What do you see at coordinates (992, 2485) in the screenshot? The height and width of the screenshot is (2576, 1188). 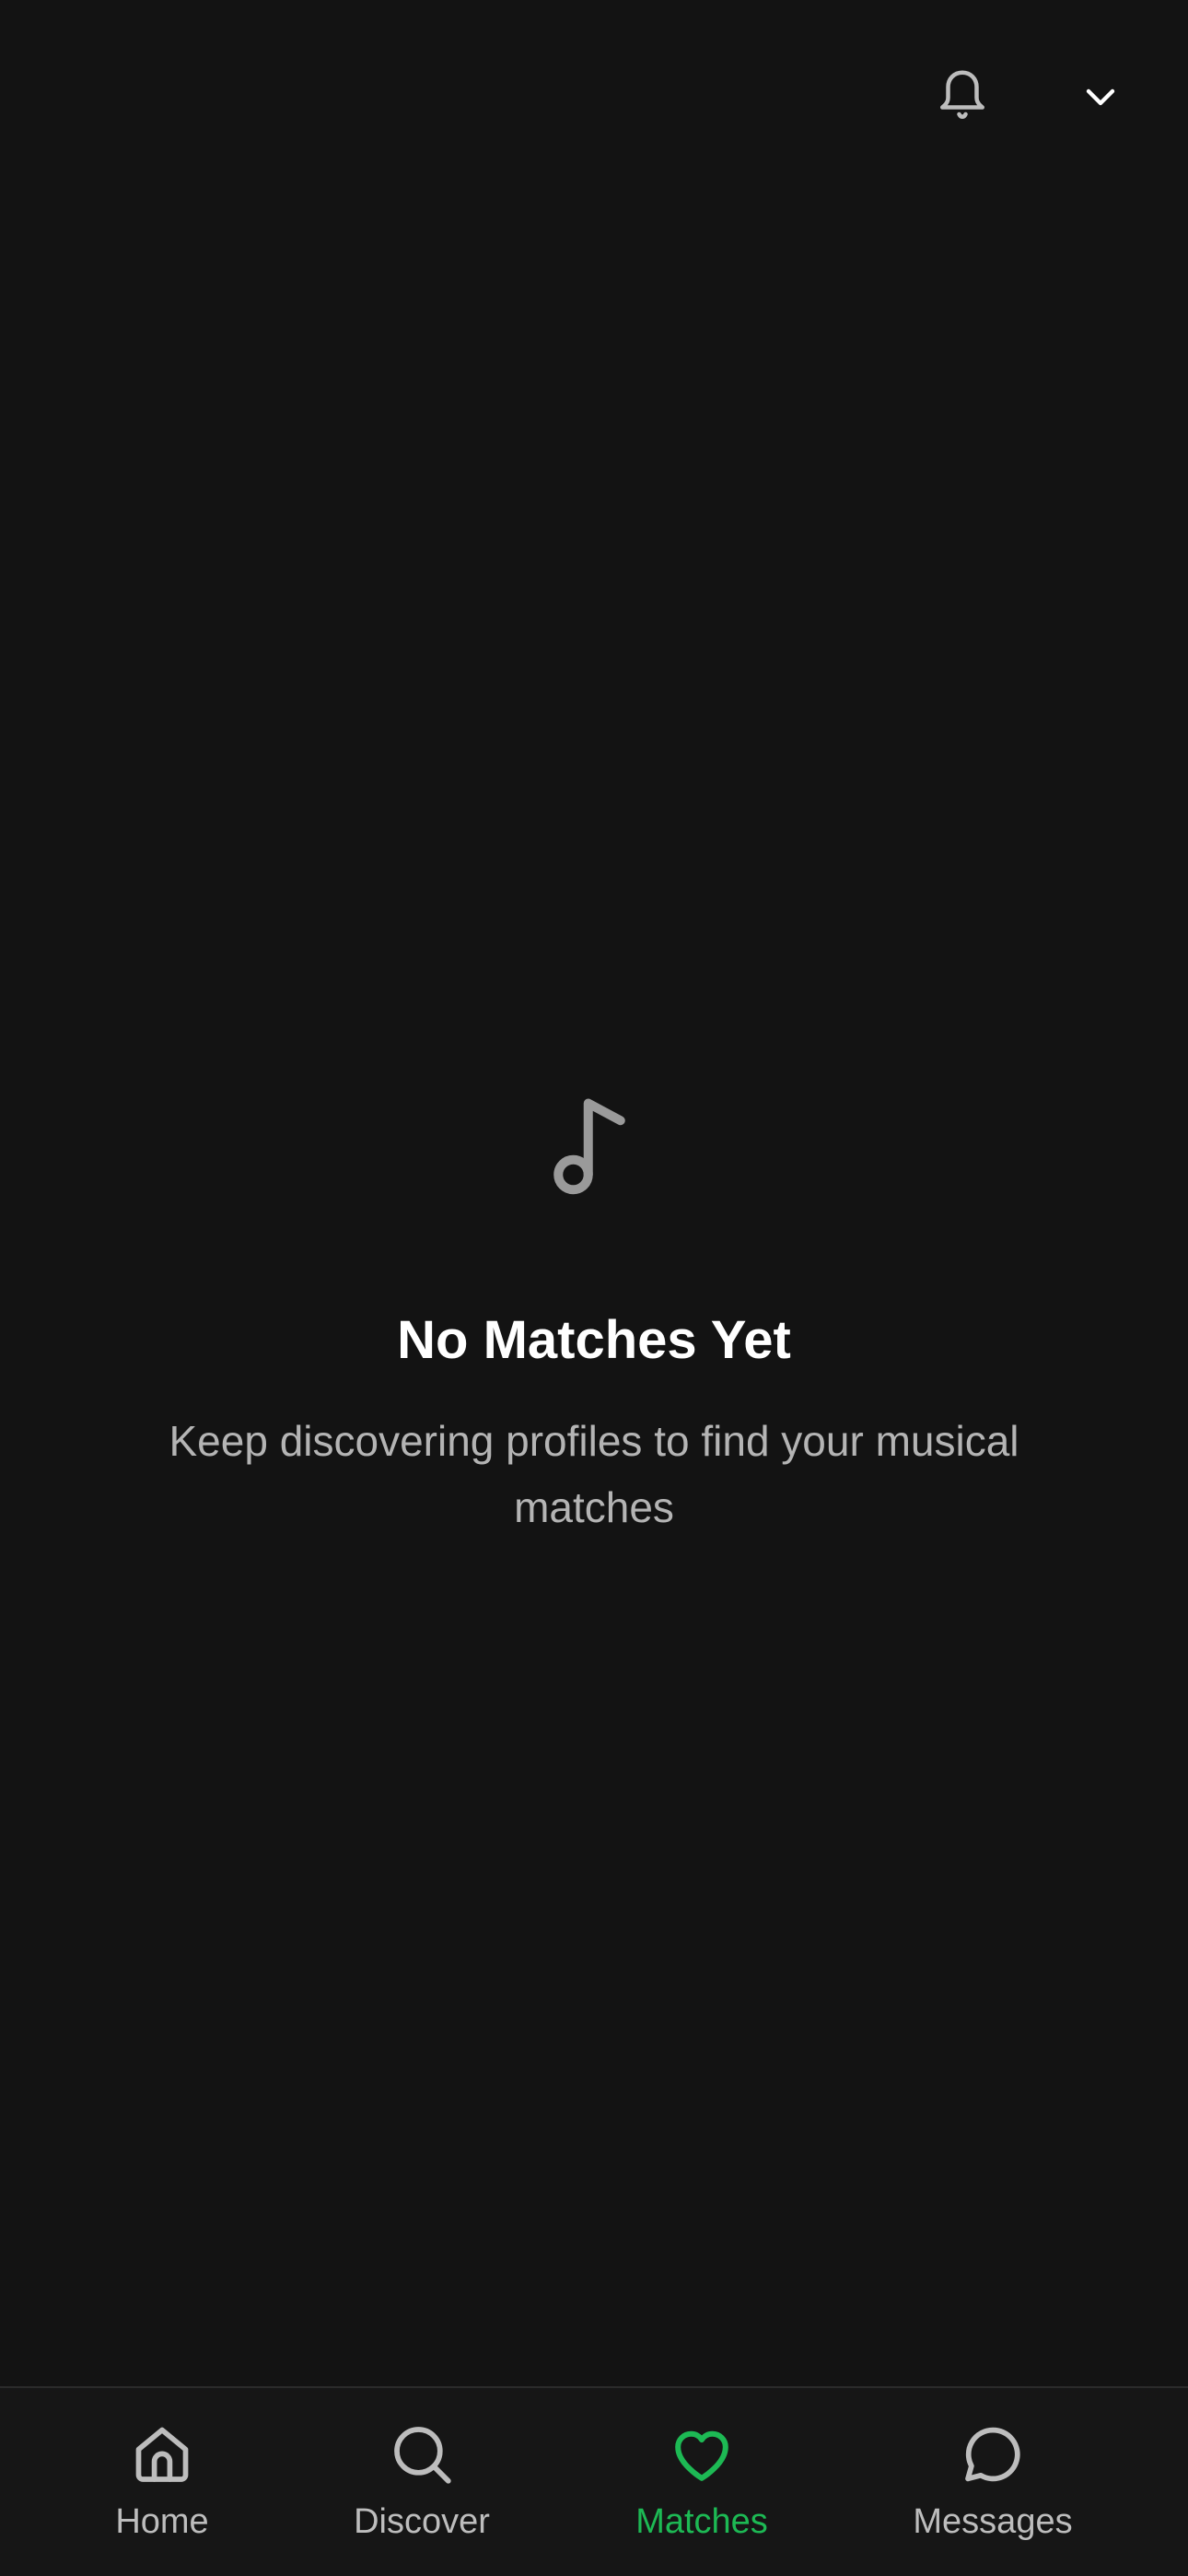 I see `tab-messages: Messages` at bounding box center [992, 2485].